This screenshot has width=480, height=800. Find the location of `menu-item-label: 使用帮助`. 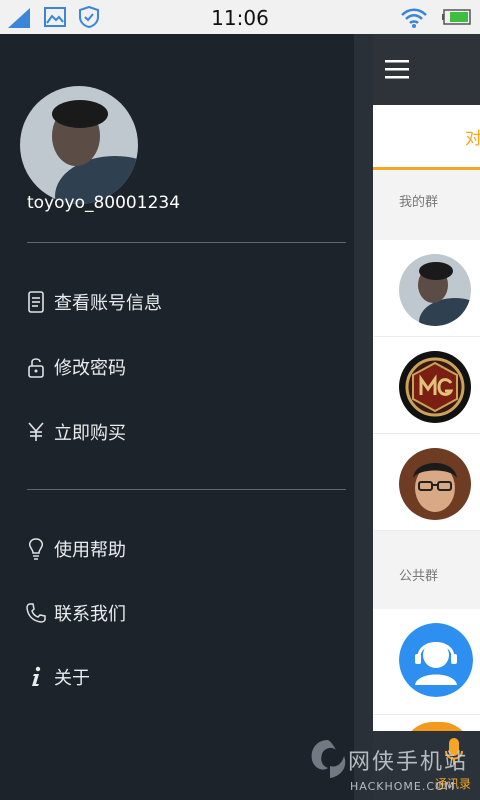

menu-item-label: 使用帮助 is located at coordinates (90, 550).